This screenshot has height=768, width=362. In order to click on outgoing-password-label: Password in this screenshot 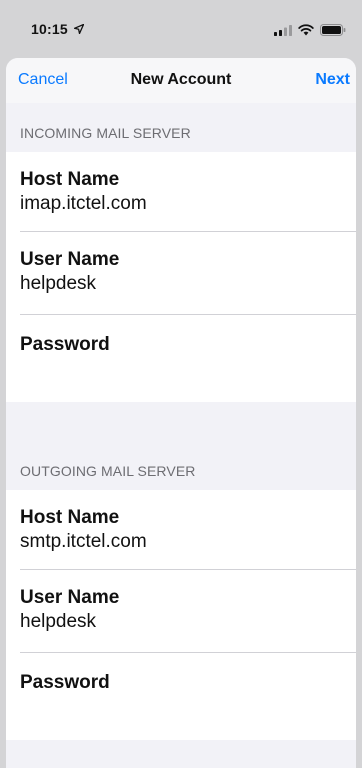, I will do `click(65, 682)`.